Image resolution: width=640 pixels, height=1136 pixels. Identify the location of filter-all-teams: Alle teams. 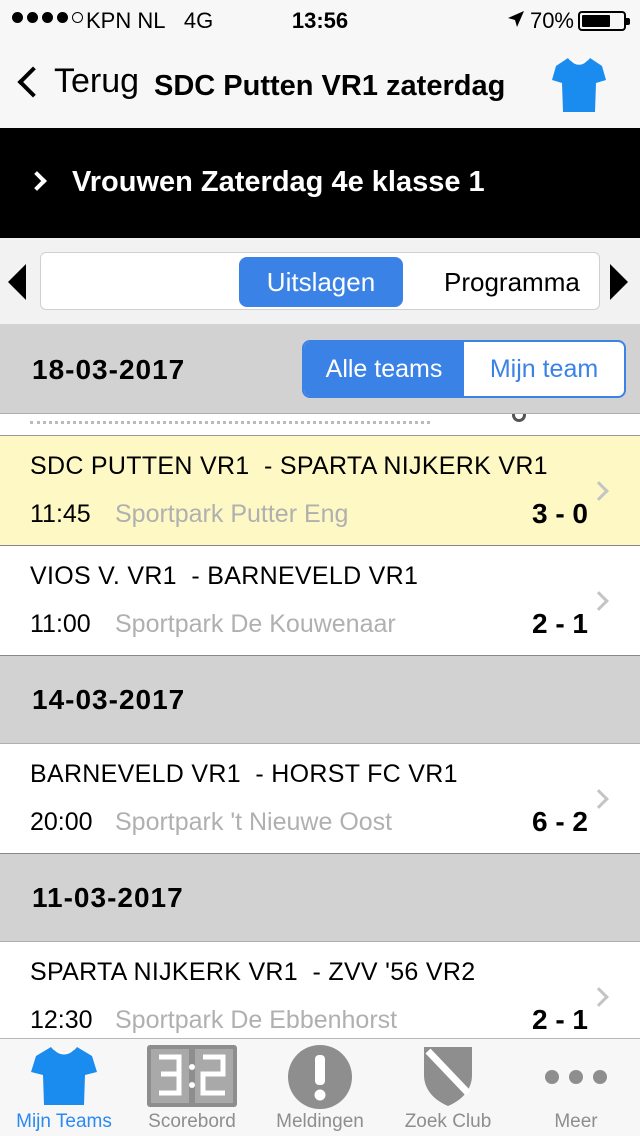
(384, 369).